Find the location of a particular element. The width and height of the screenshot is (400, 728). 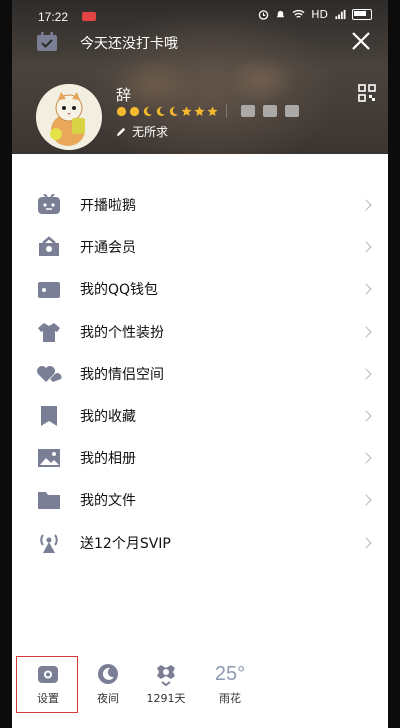

menu-label: 我的情侣空间 is located at coordinates (122, 374).